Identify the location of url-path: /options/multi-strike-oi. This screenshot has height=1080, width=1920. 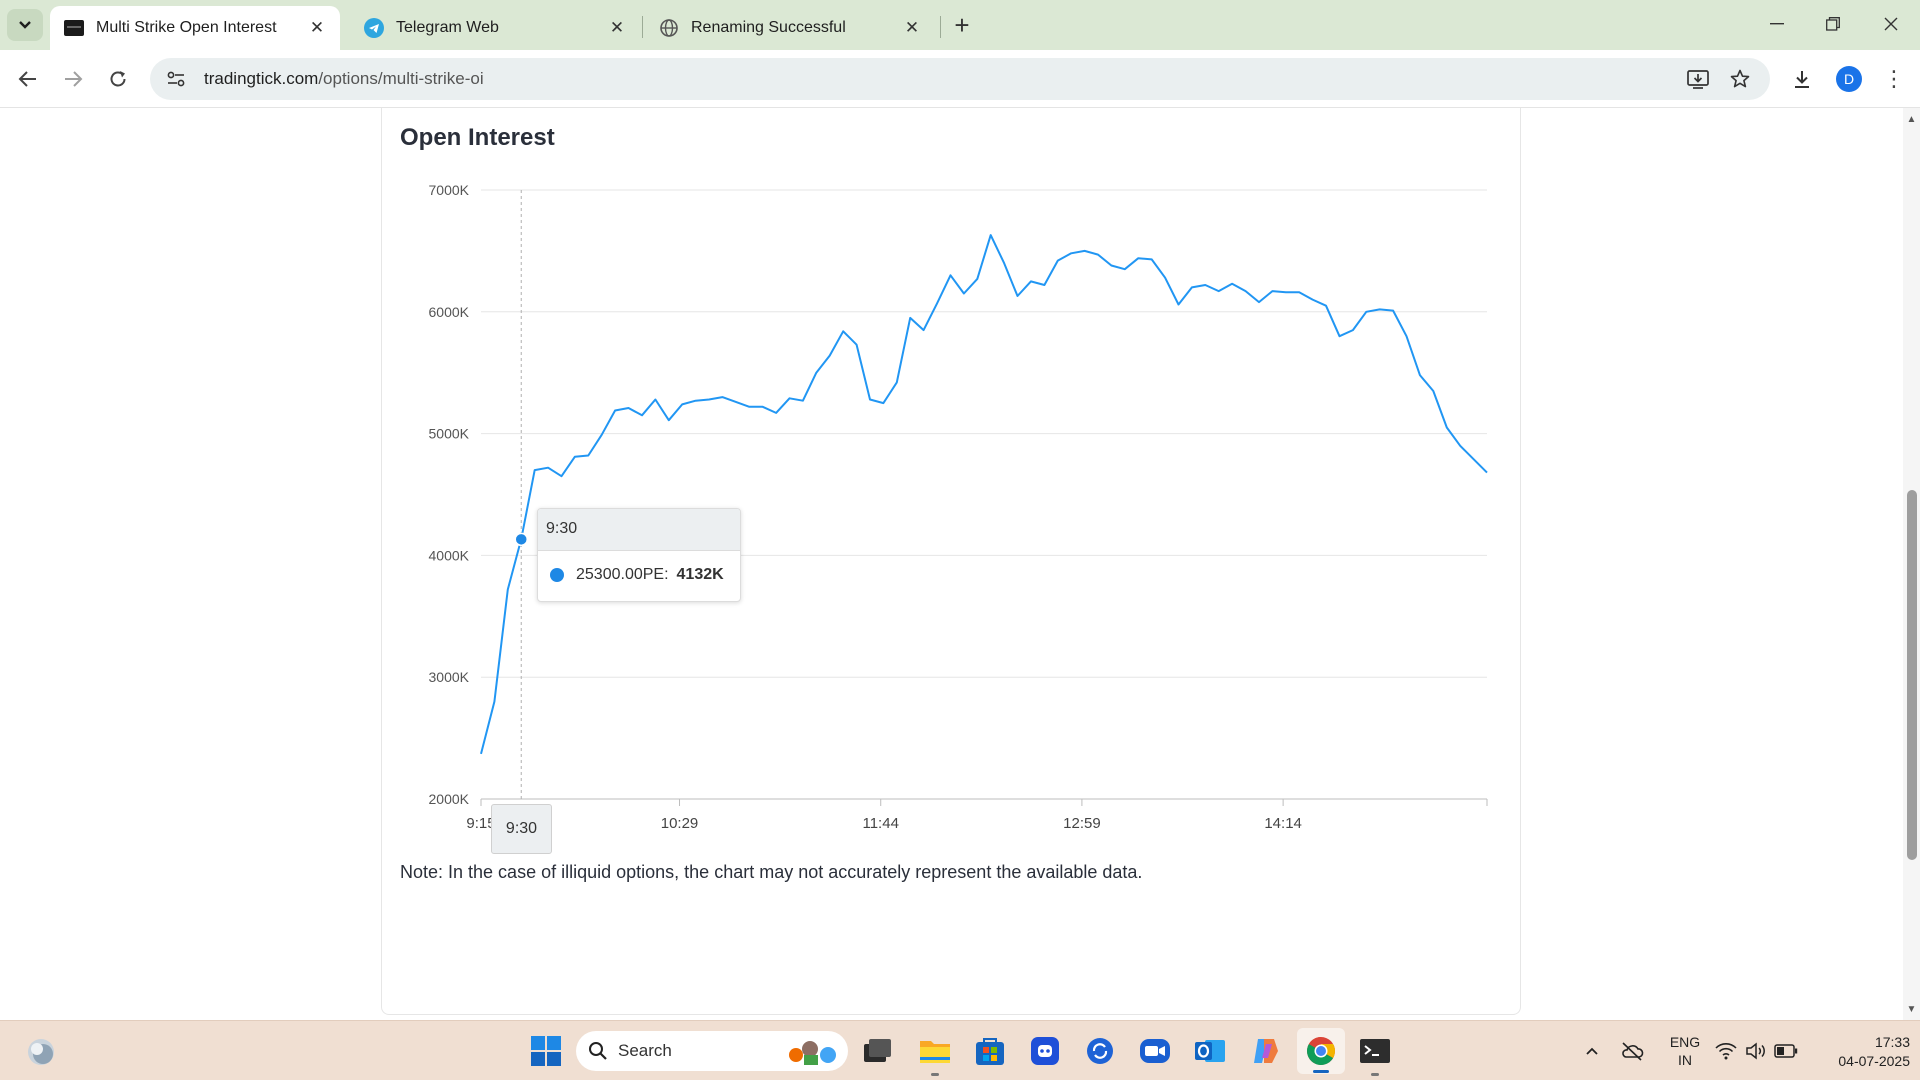
(401, 78).